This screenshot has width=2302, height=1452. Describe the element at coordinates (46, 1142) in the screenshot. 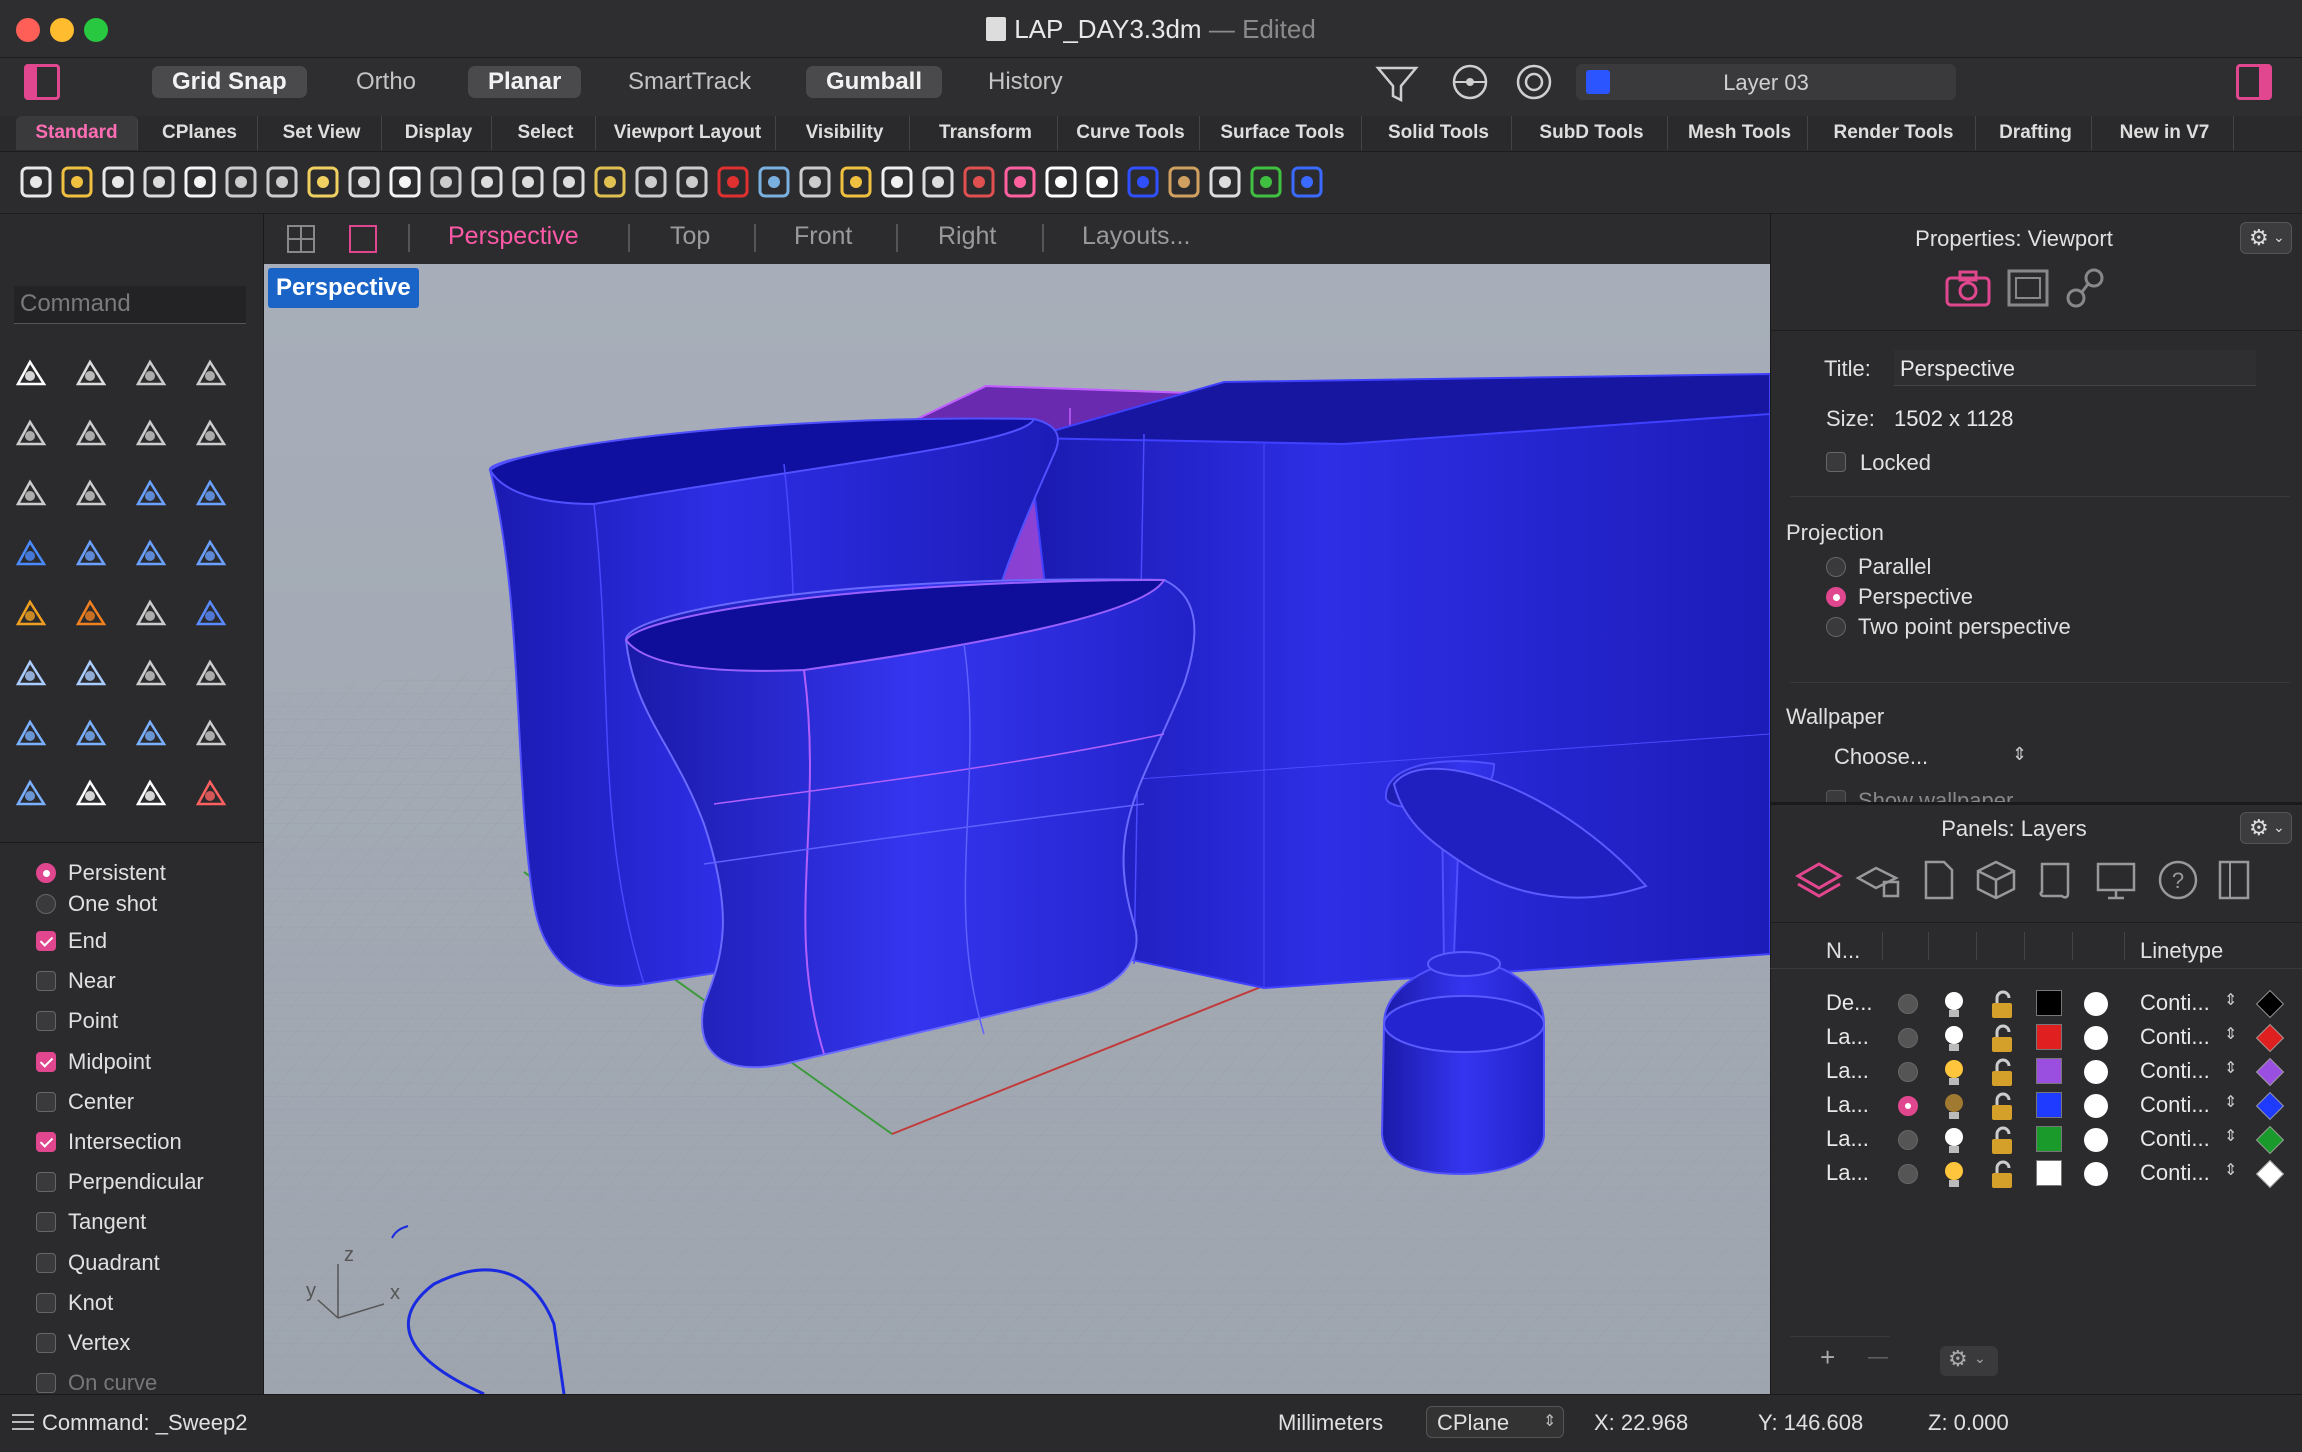

I see `osnap-intersection-checkbox` at that location.